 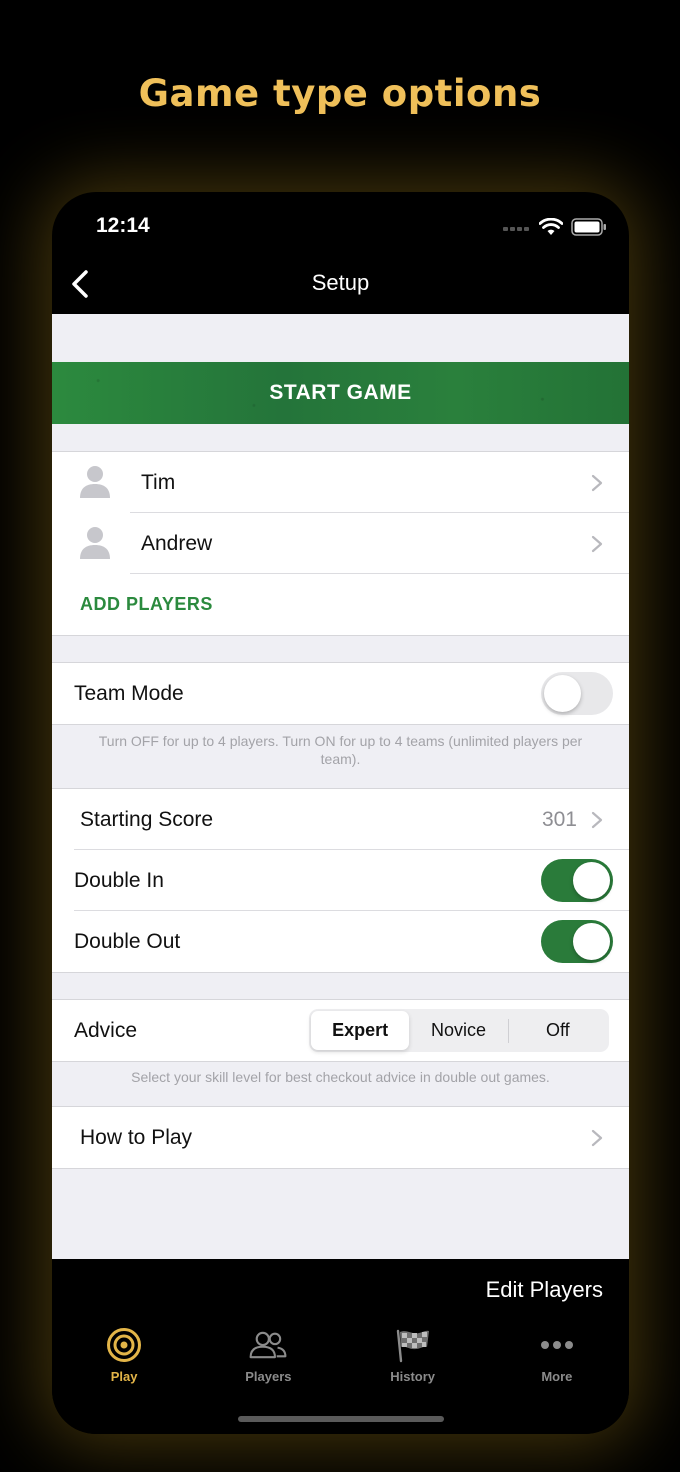 I want to click on tab-bar: Play Players History More, so click(x=340, y=1357).